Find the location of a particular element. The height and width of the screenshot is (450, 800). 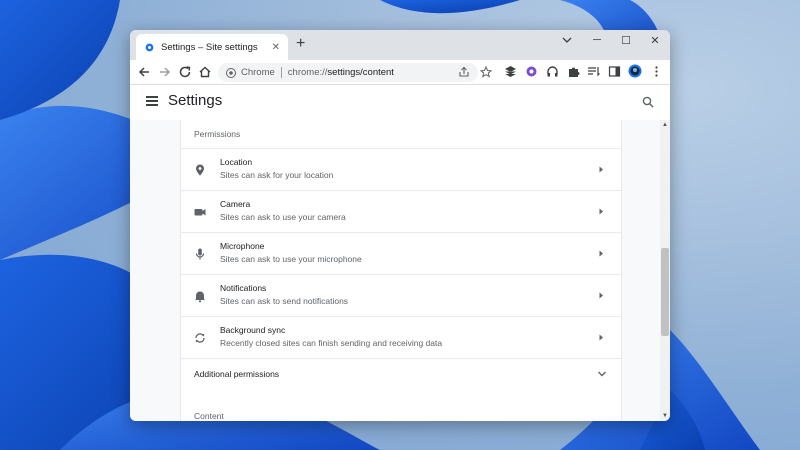

permission-title: Microphone is located at coordinates (242, 246).